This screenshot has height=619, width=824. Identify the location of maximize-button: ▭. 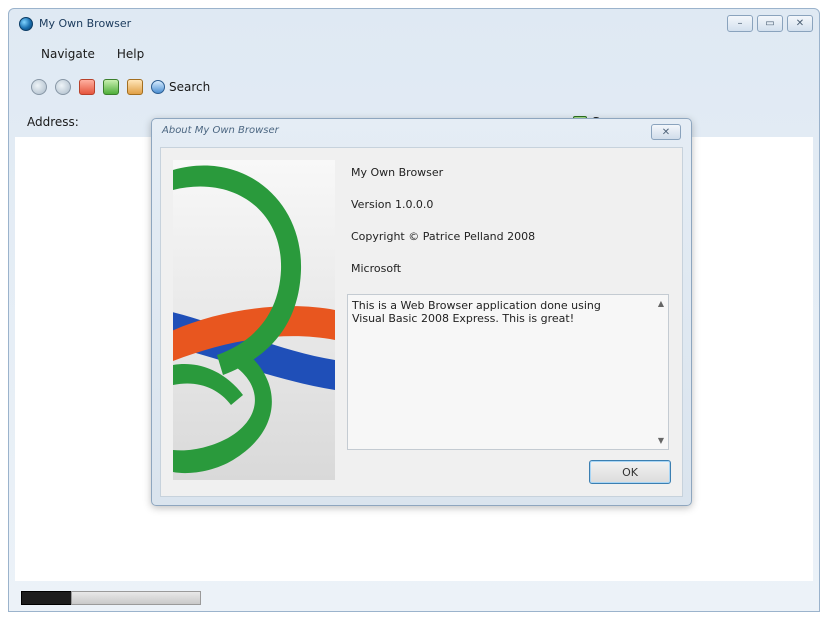
(770, 23).